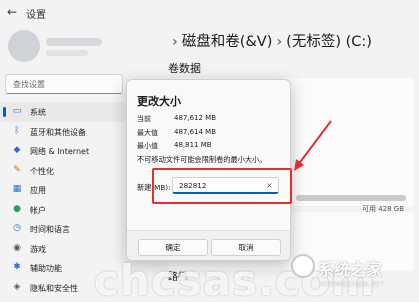 The image size is (419, 302). I want to click on gaming-icon: ◉, so click(17, 247).